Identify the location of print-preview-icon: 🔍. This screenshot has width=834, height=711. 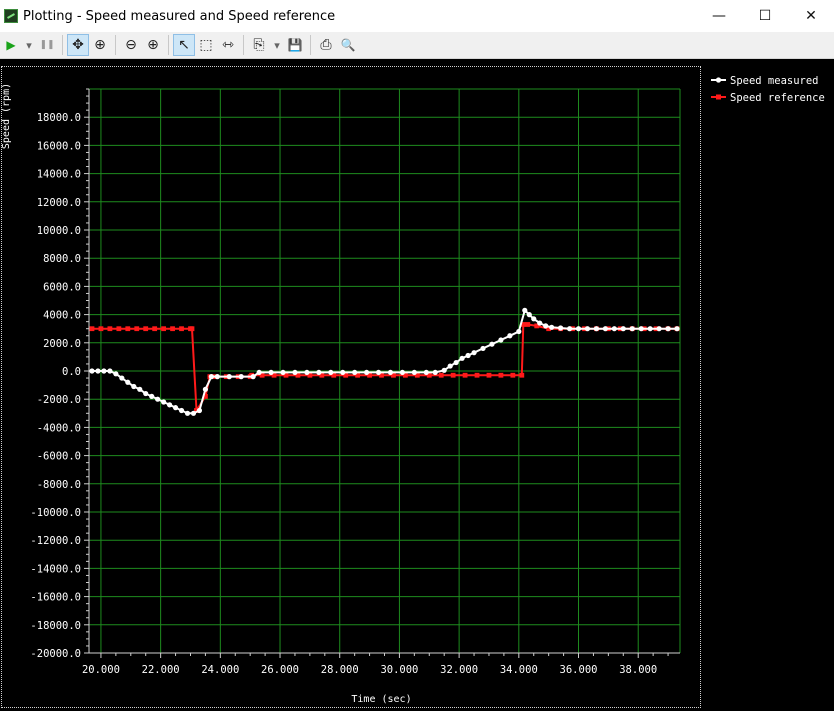
(348, 45).